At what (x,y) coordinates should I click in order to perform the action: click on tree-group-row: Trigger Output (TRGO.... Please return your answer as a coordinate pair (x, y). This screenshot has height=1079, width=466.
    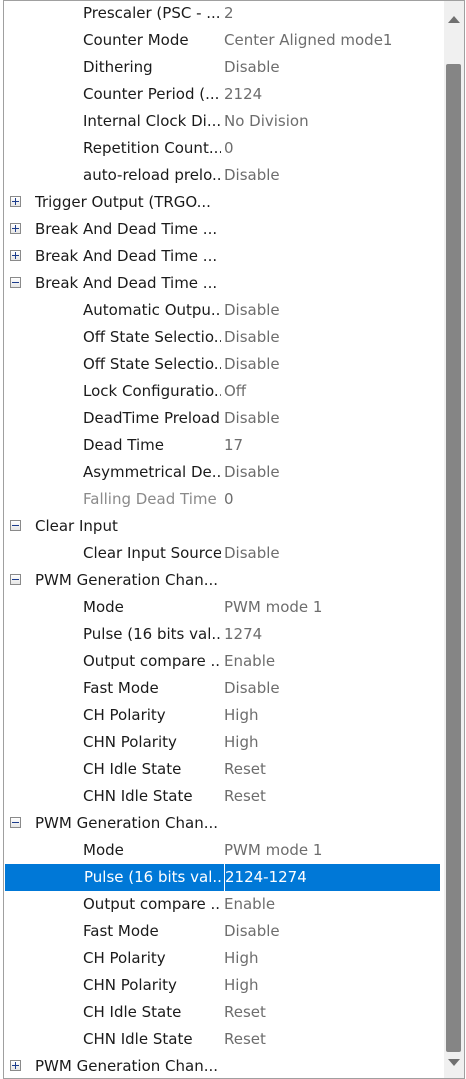
    Looking at the image, I should click on (222, 202).